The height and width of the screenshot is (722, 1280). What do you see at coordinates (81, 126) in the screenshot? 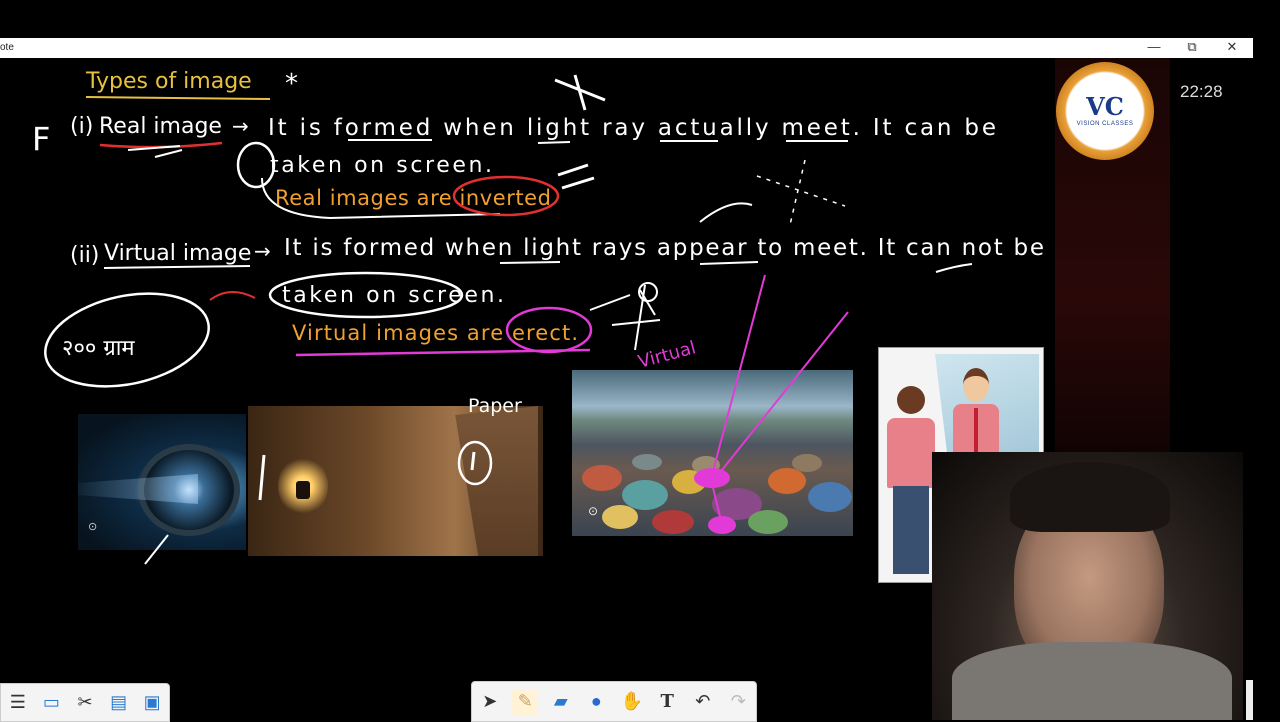
I see `real-number: (i)` at bounding box center [81, 126].